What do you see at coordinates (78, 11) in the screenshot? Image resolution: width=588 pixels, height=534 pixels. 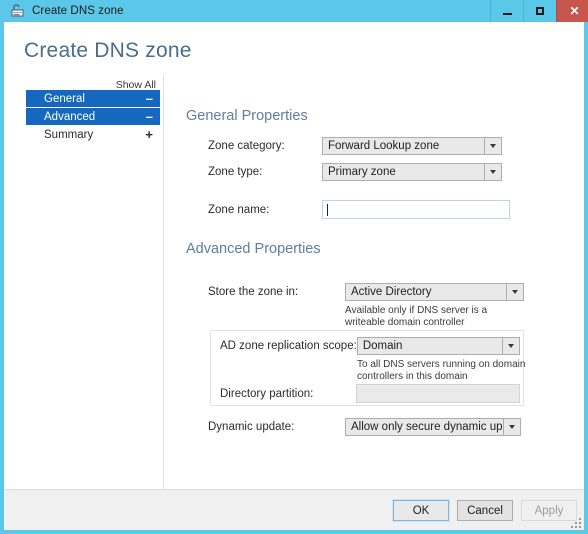 I see `window-title: Create DNS zone` at bounding box center [78, 11].